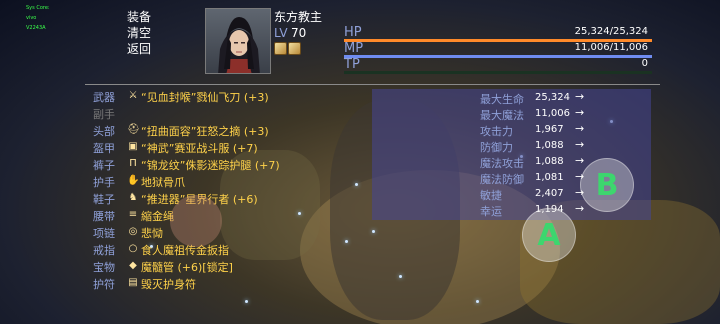  Describe the element at coordinates (133, 180) in the screenshot. I see `gauntlet-icon: ✋` at that location.